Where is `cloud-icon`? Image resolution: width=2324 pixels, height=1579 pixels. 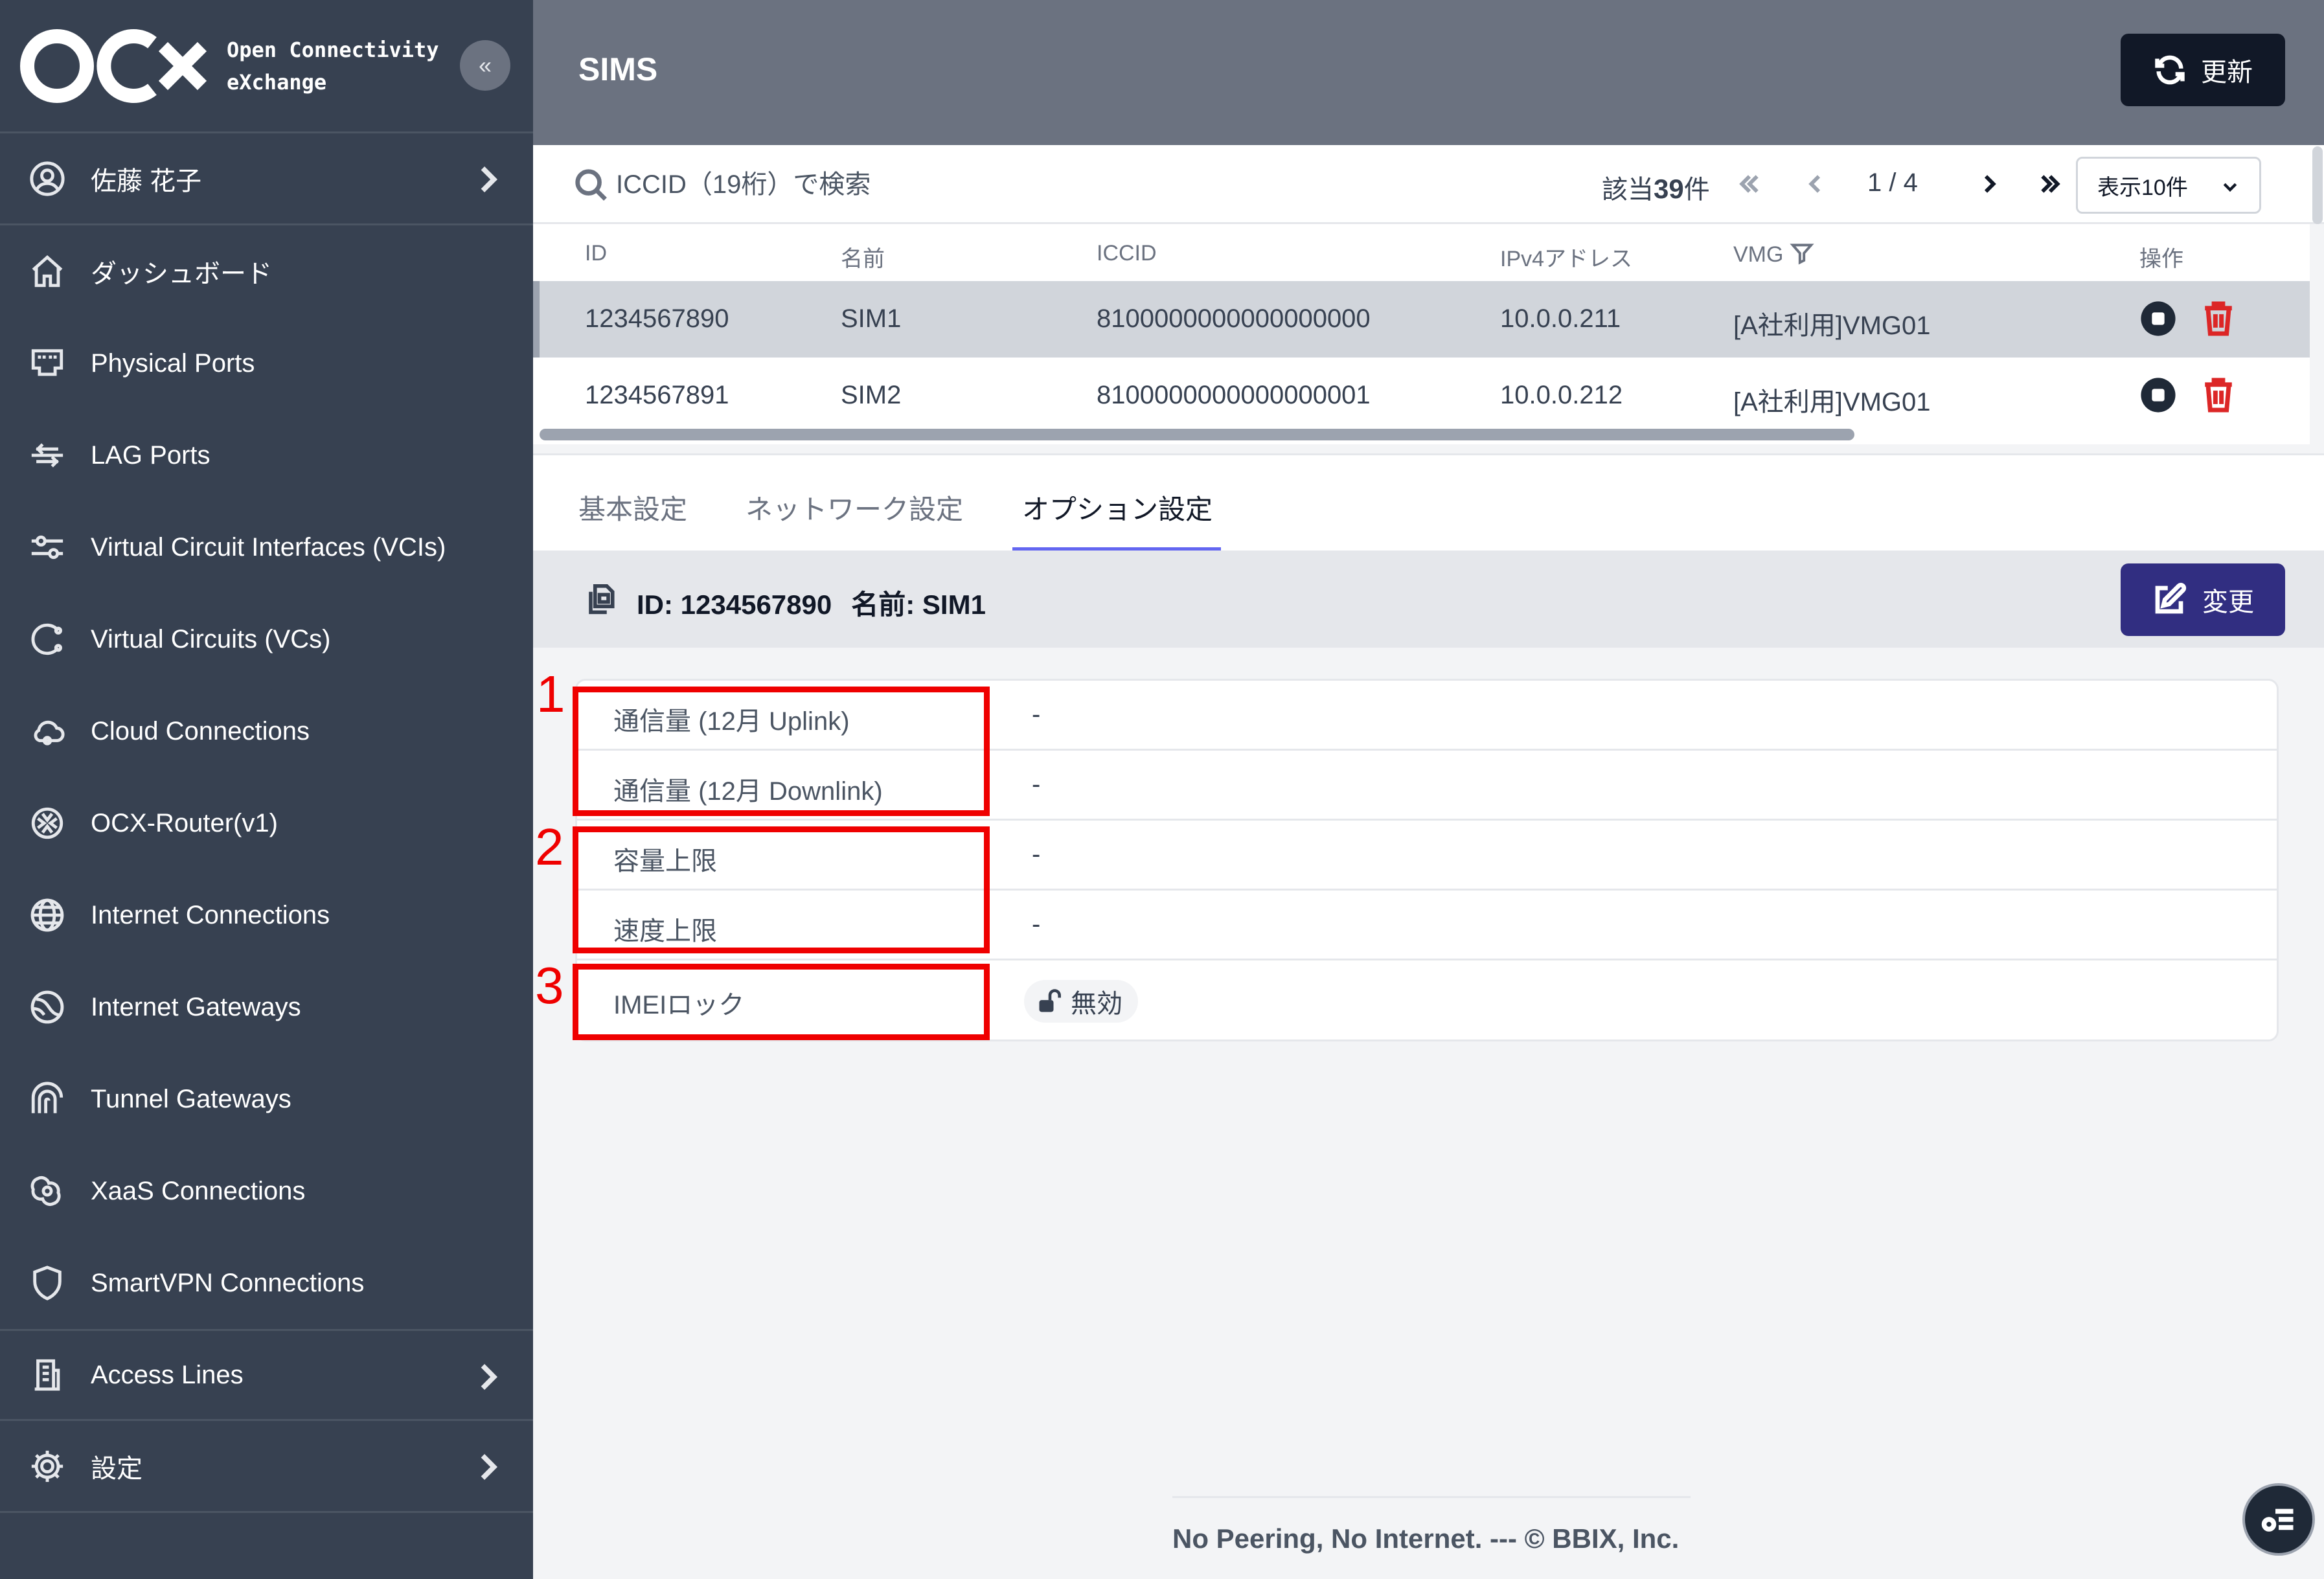
cloud-icon is located at coordinates (47, 731).